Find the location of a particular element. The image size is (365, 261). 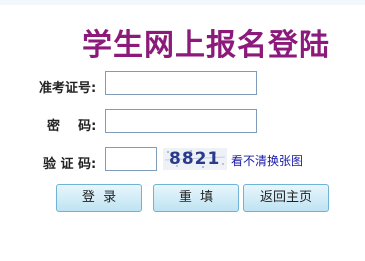

reset-button: 重 填 is located at coordinates (196, 198).